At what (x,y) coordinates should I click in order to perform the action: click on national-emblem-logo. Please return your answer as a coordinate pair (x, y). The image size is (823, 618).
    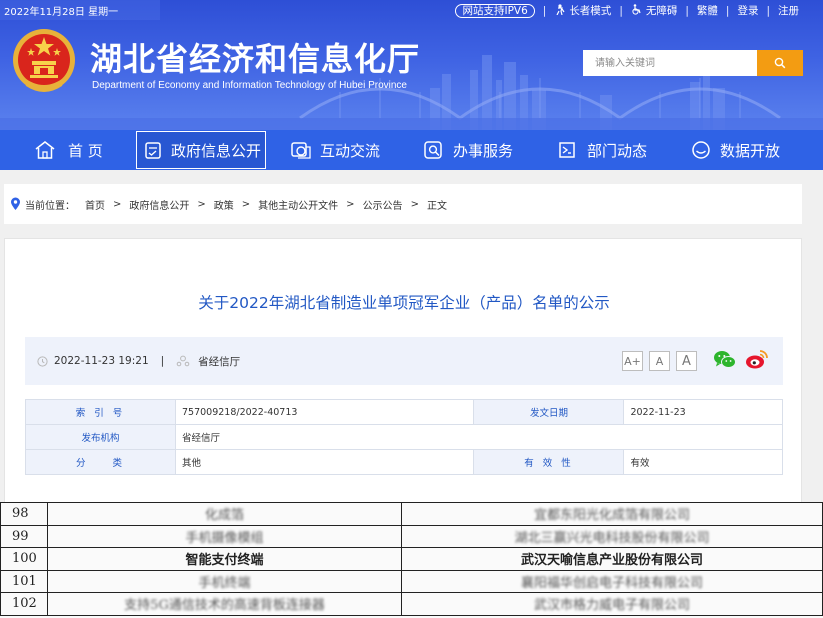
    Looking at the image, I should click on (44, 60).